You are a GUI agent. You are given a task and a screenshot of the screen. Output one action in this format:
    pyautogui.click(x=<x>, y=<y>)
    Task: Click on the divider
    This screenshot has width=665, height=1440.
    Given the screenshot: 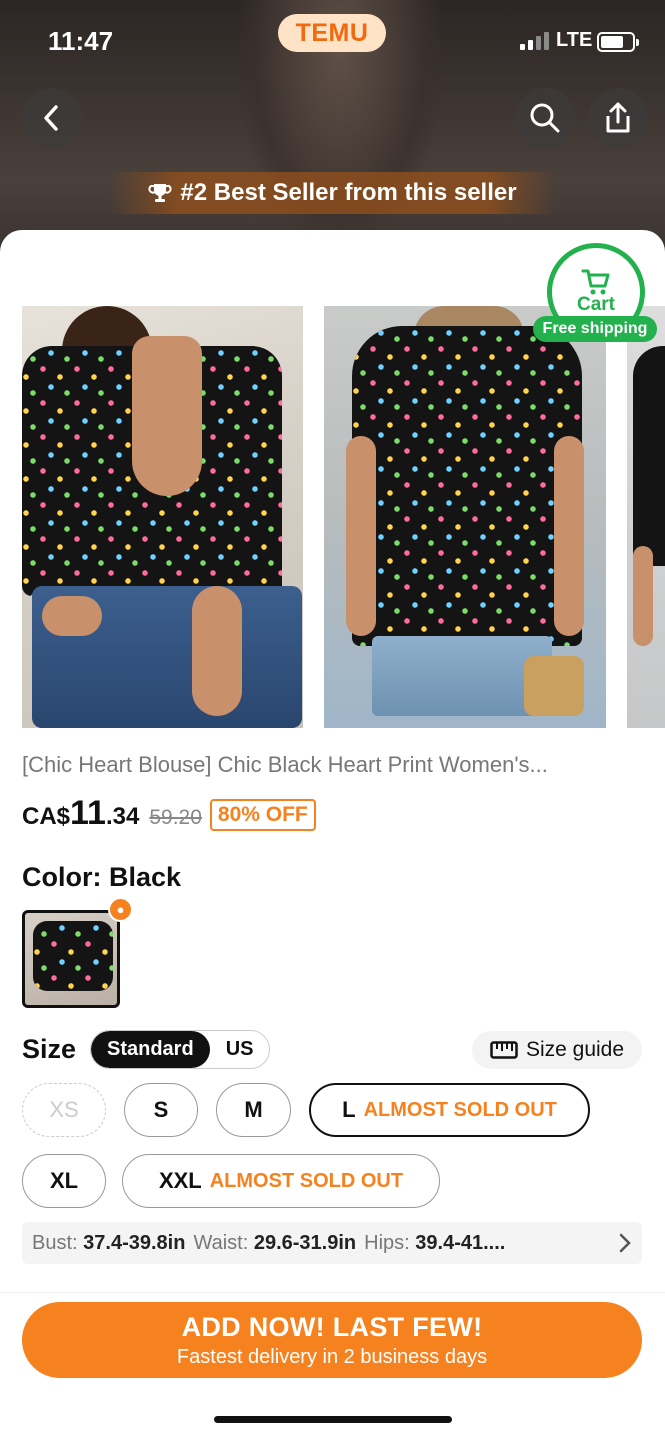 What is the action you would take?
    pyautogui.click(x=332, y=1292)
    